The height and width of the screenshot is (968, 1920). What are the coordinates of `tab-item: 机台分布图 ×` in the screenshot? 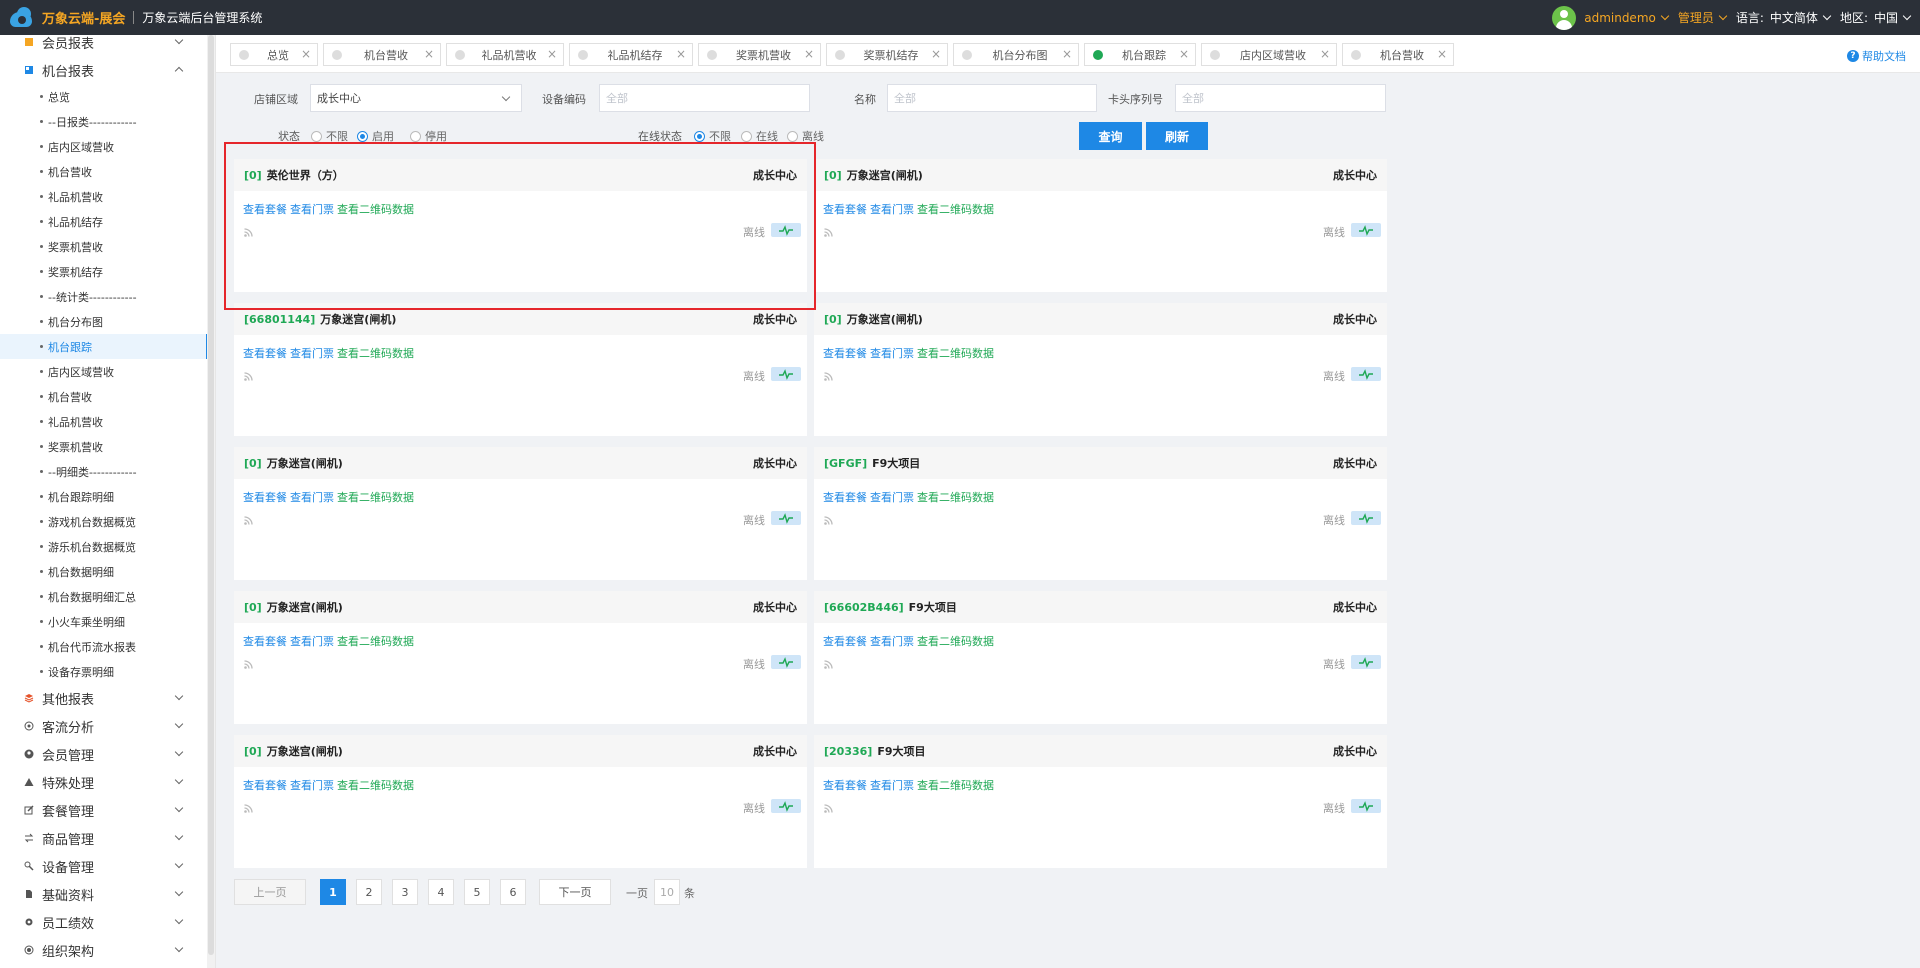 It's located at (1016, 54).